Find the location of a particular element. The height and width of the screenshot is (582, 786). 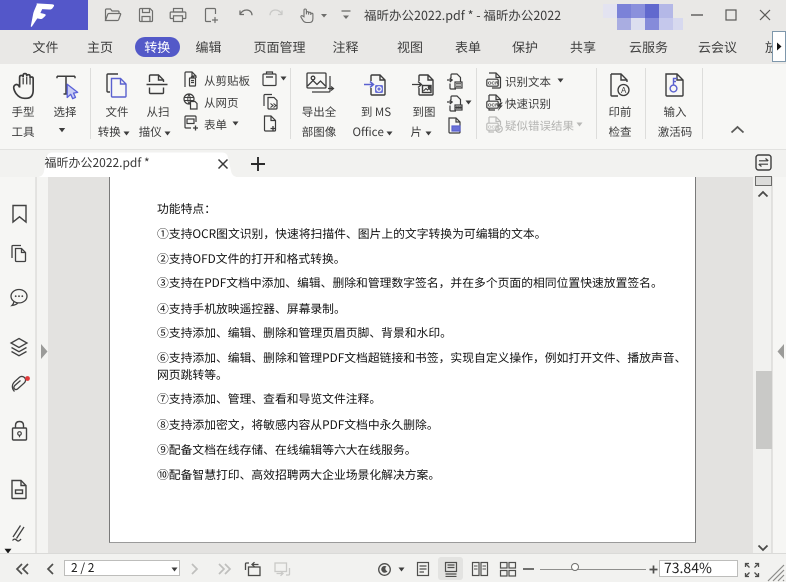

svg-text: A is located at coordinates (624, 90).